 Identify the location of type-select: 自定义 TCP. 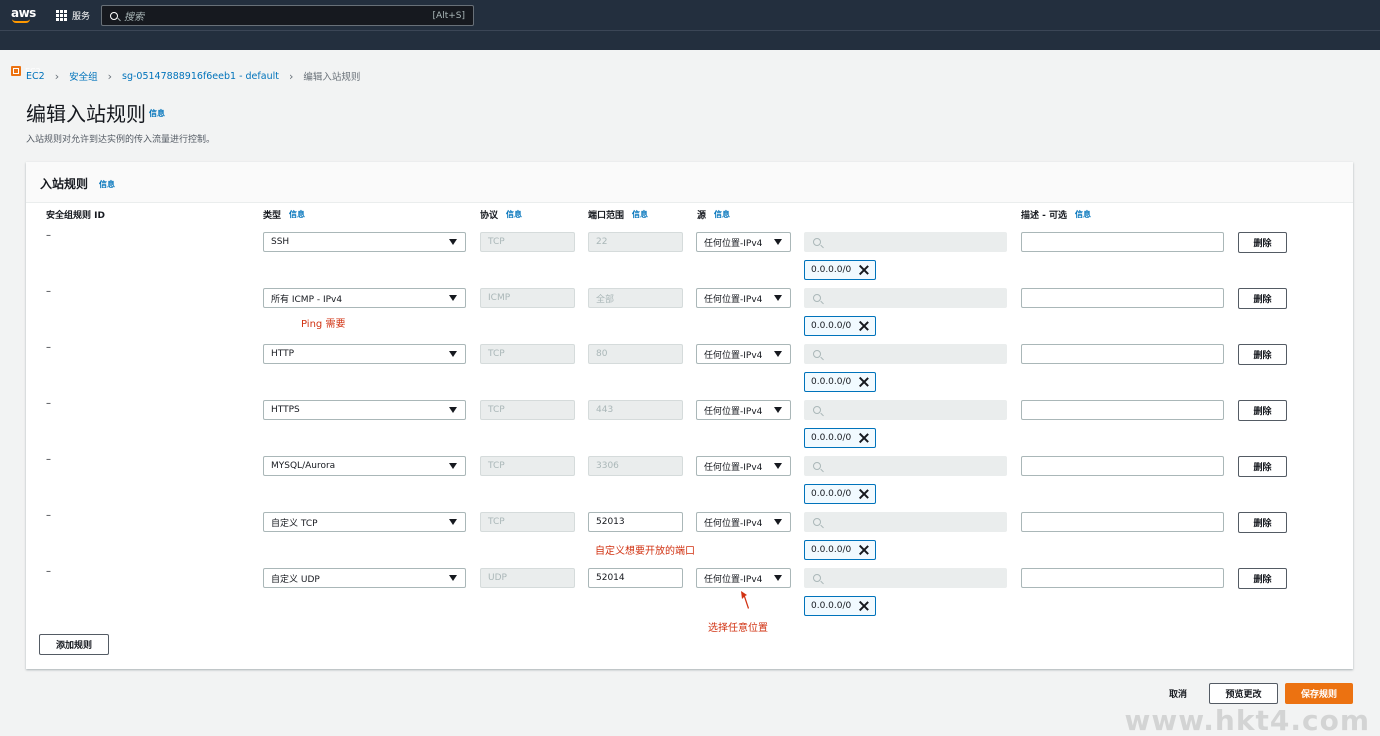
(364, 522).